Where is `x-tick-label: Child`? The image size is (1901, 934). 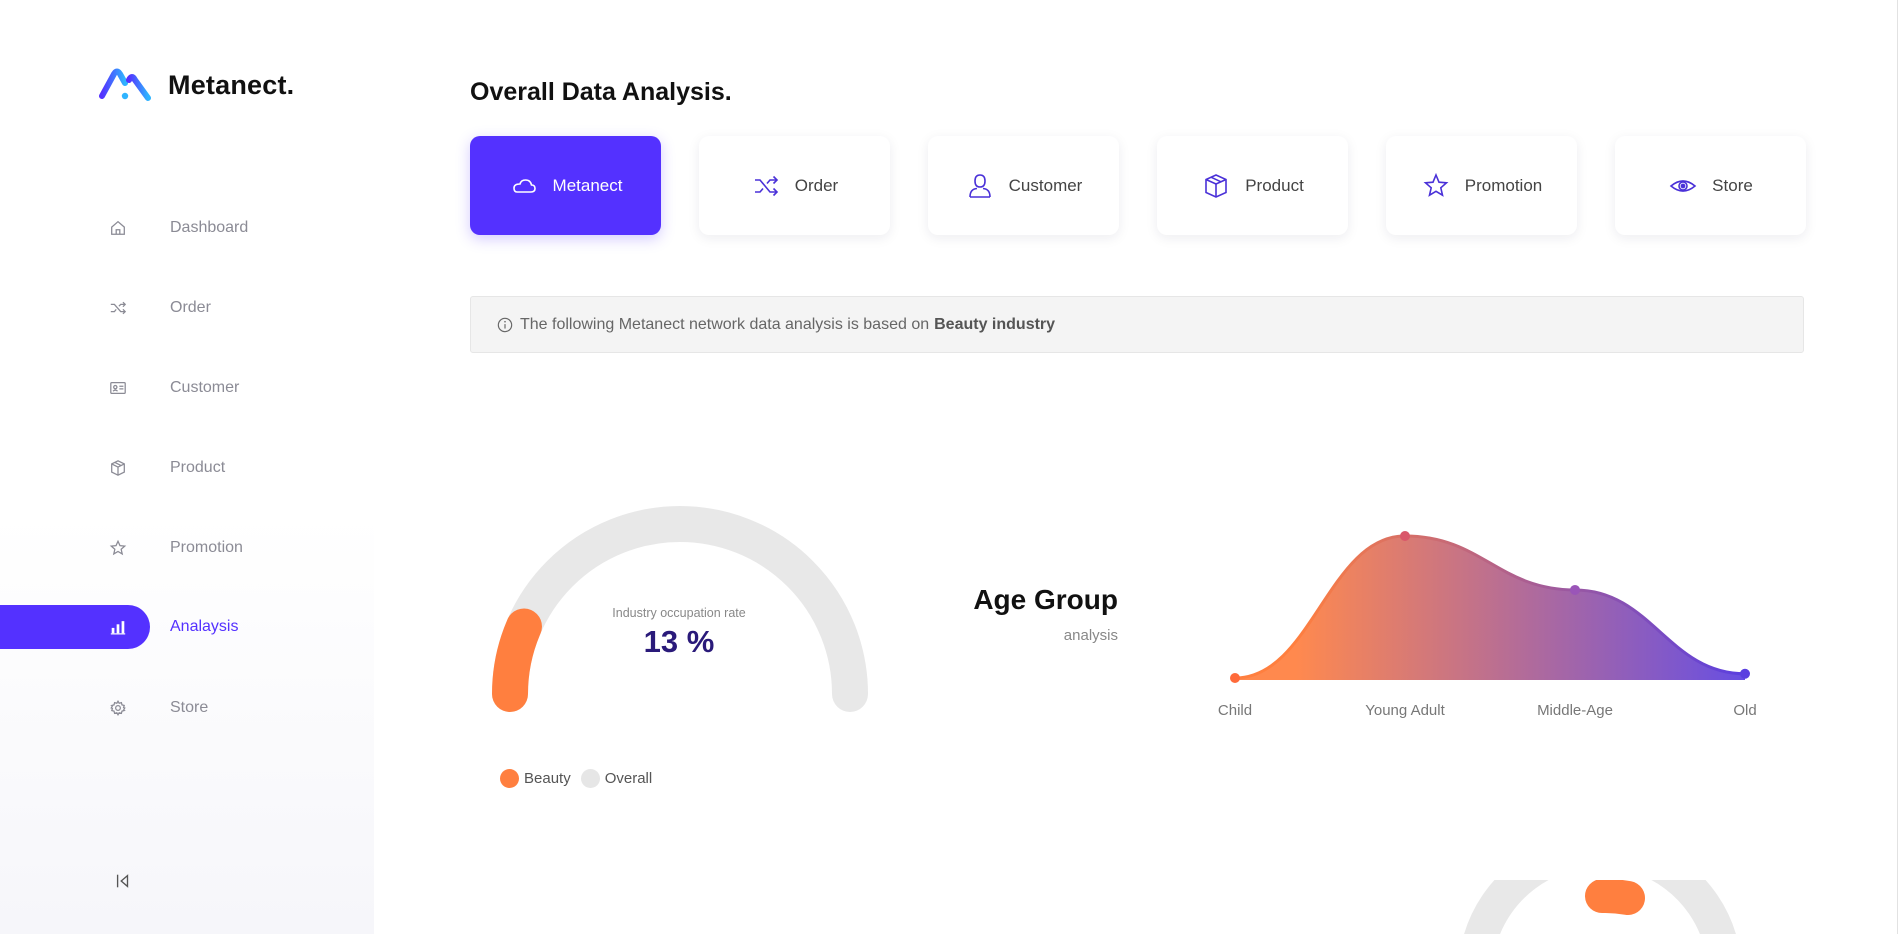
x-tick-label: Child is located at coordinates (1235, 710).